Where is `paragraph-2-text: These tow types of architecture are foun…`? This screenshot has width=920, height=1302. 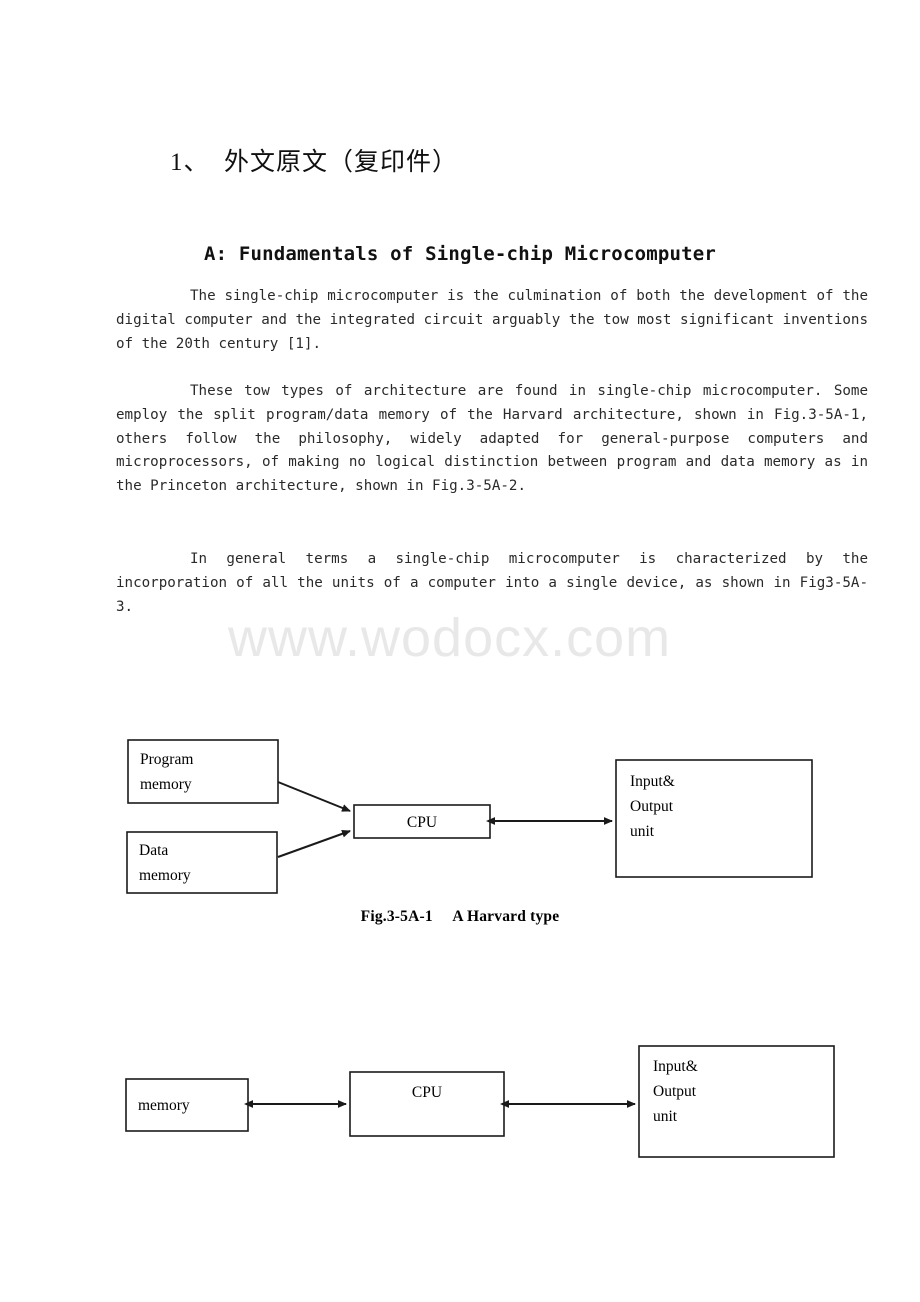 paragraph-2-text: These tow types of architecture are foun… is located at coordinates (496, 439).